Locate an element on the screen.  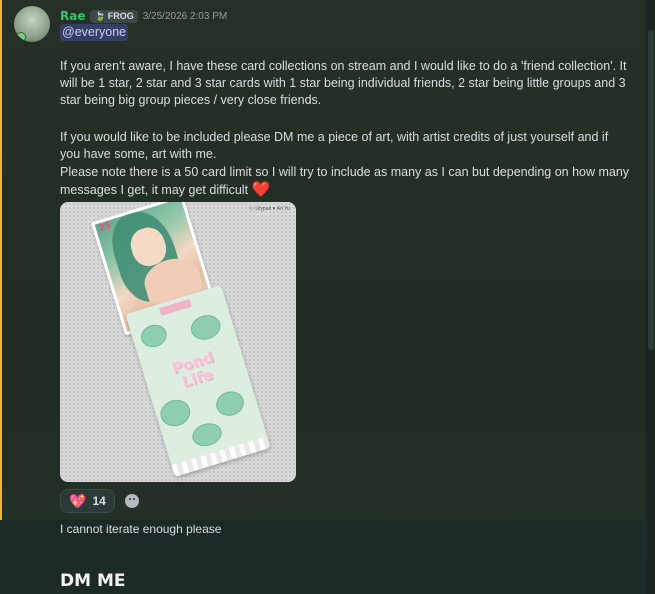
attachment-watermark: ⓒ Lilypad ♥ Ari Yu is located at coordinates (269, 209).